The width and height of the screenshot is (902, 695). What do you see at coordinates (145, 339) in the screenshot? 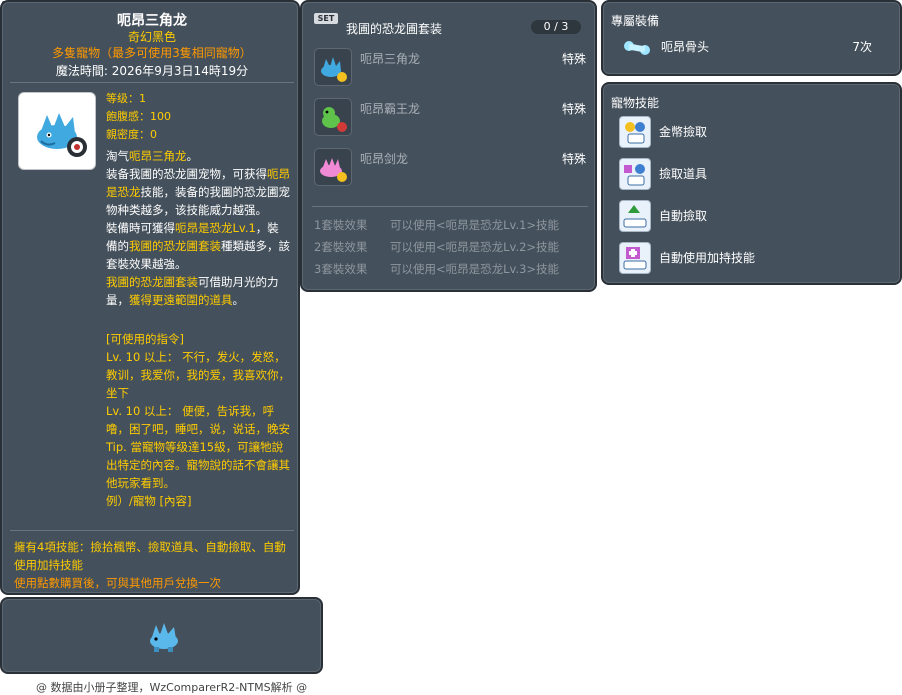
I see `command-header: [可使用的指令]` at bounding box center [145, 339].